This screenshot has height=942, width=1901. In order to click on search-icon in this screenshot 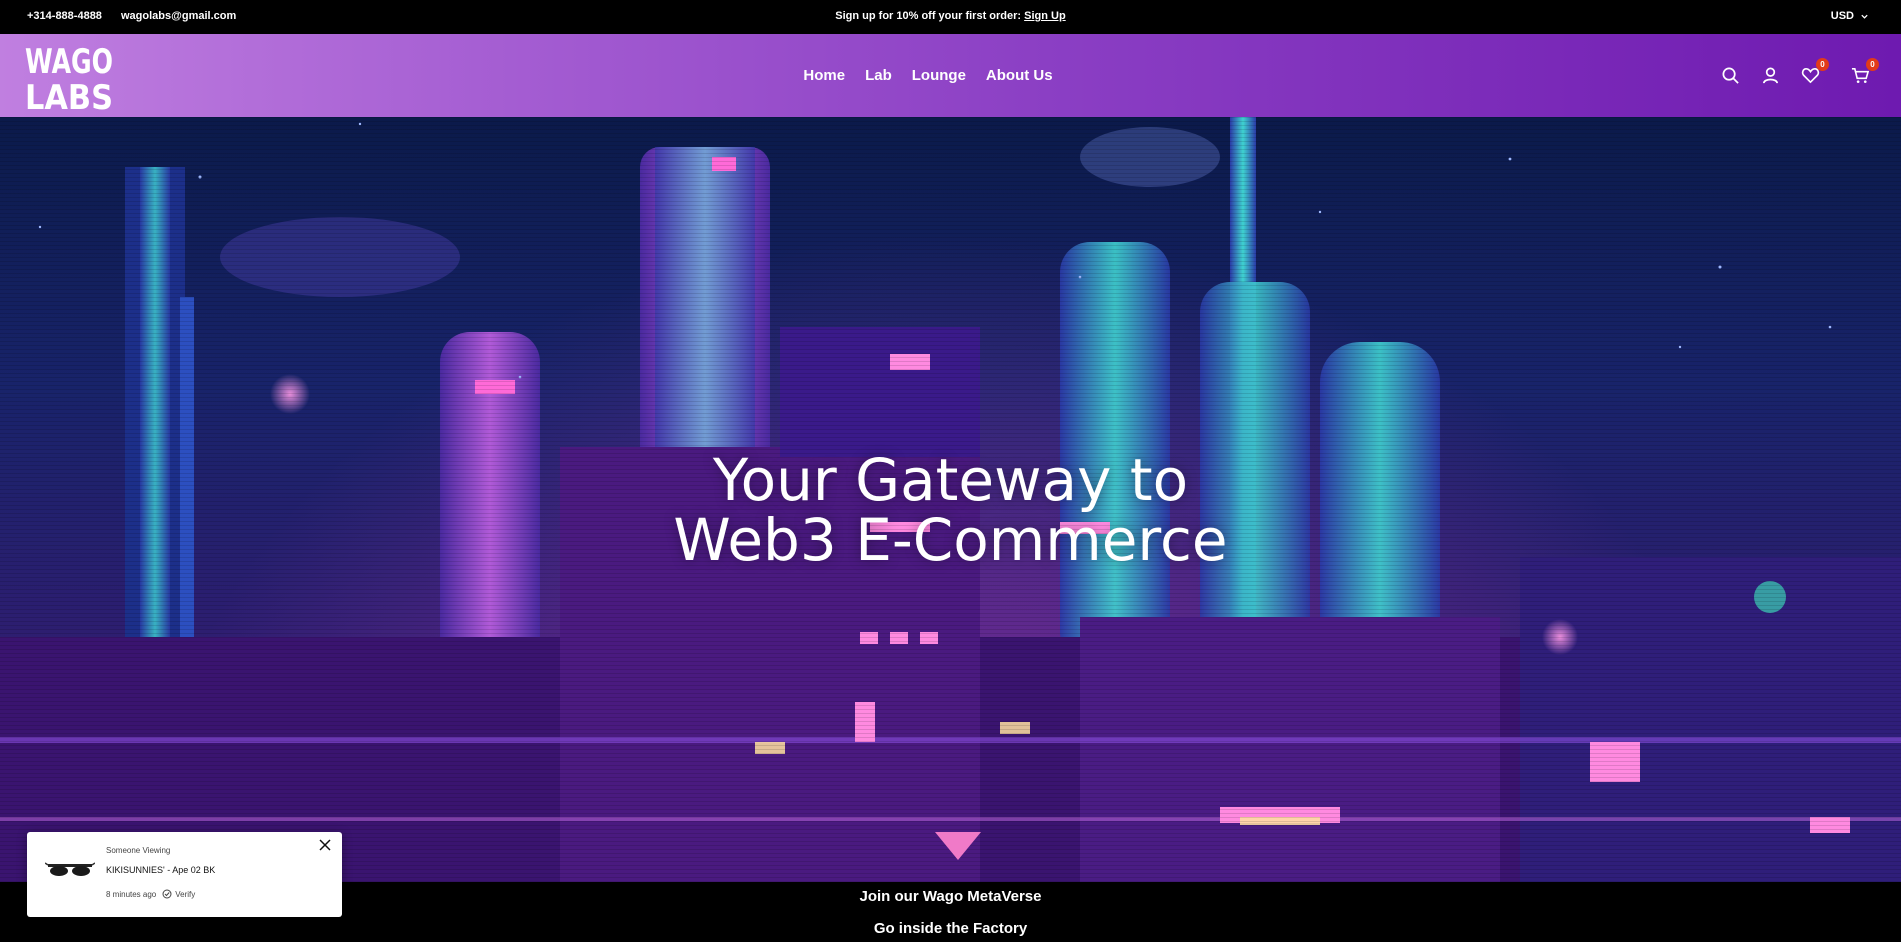, I will do `click(1730, 75)`.